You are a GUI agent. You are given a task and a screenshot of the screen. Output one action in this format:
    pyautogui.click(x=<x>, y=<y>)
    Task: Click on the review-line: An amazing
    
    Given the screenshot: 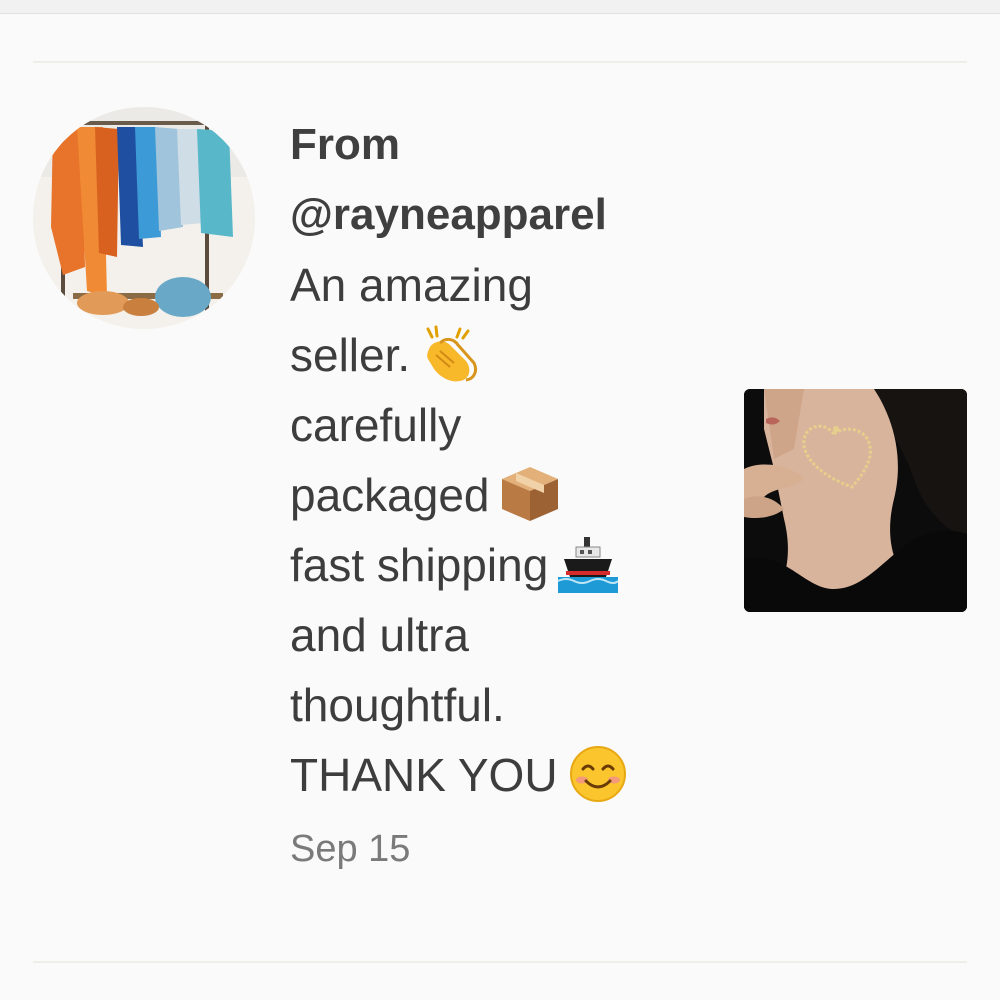 What is the action you would take?
    pyautogui.click(x=411, y=285)
    